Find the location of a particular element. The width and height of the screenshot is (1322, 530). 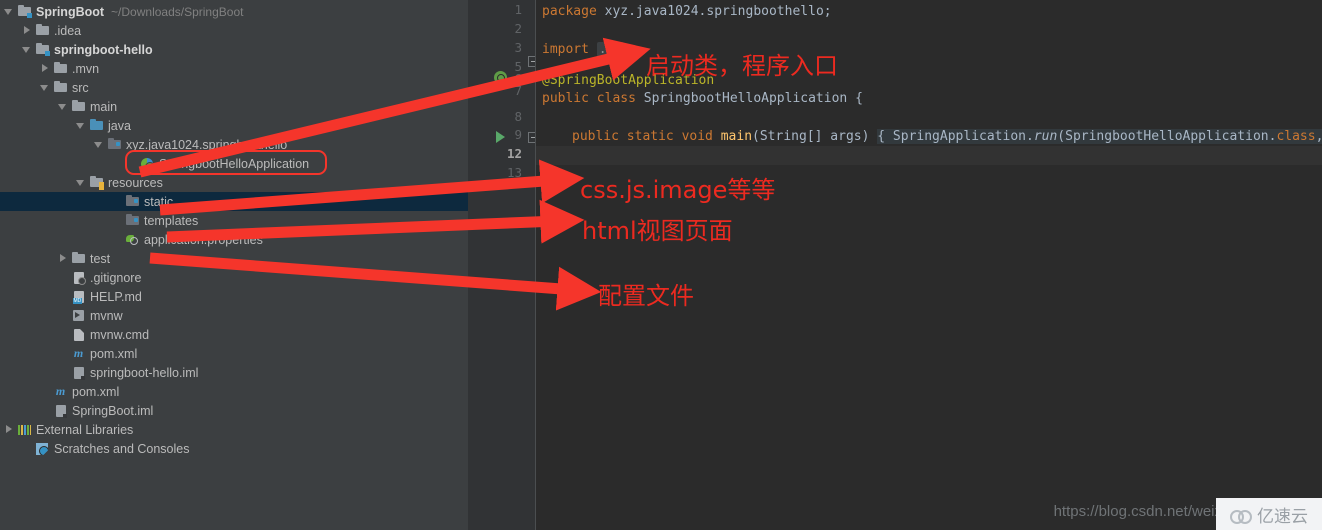

tree-item-label: mvnw is located at coordinates (106, 315).